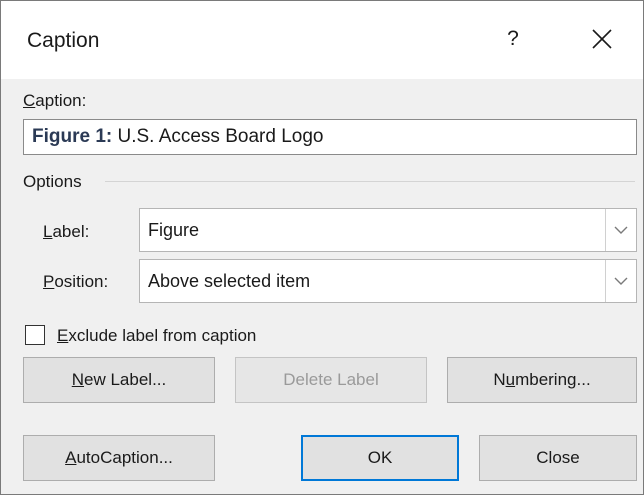 Image resolution: width=644 pixels, height=495 pixels. Describe the element at coordinates (72, 136) in the screenshot. I see `caption-prefix: Figure 1:` at that location.